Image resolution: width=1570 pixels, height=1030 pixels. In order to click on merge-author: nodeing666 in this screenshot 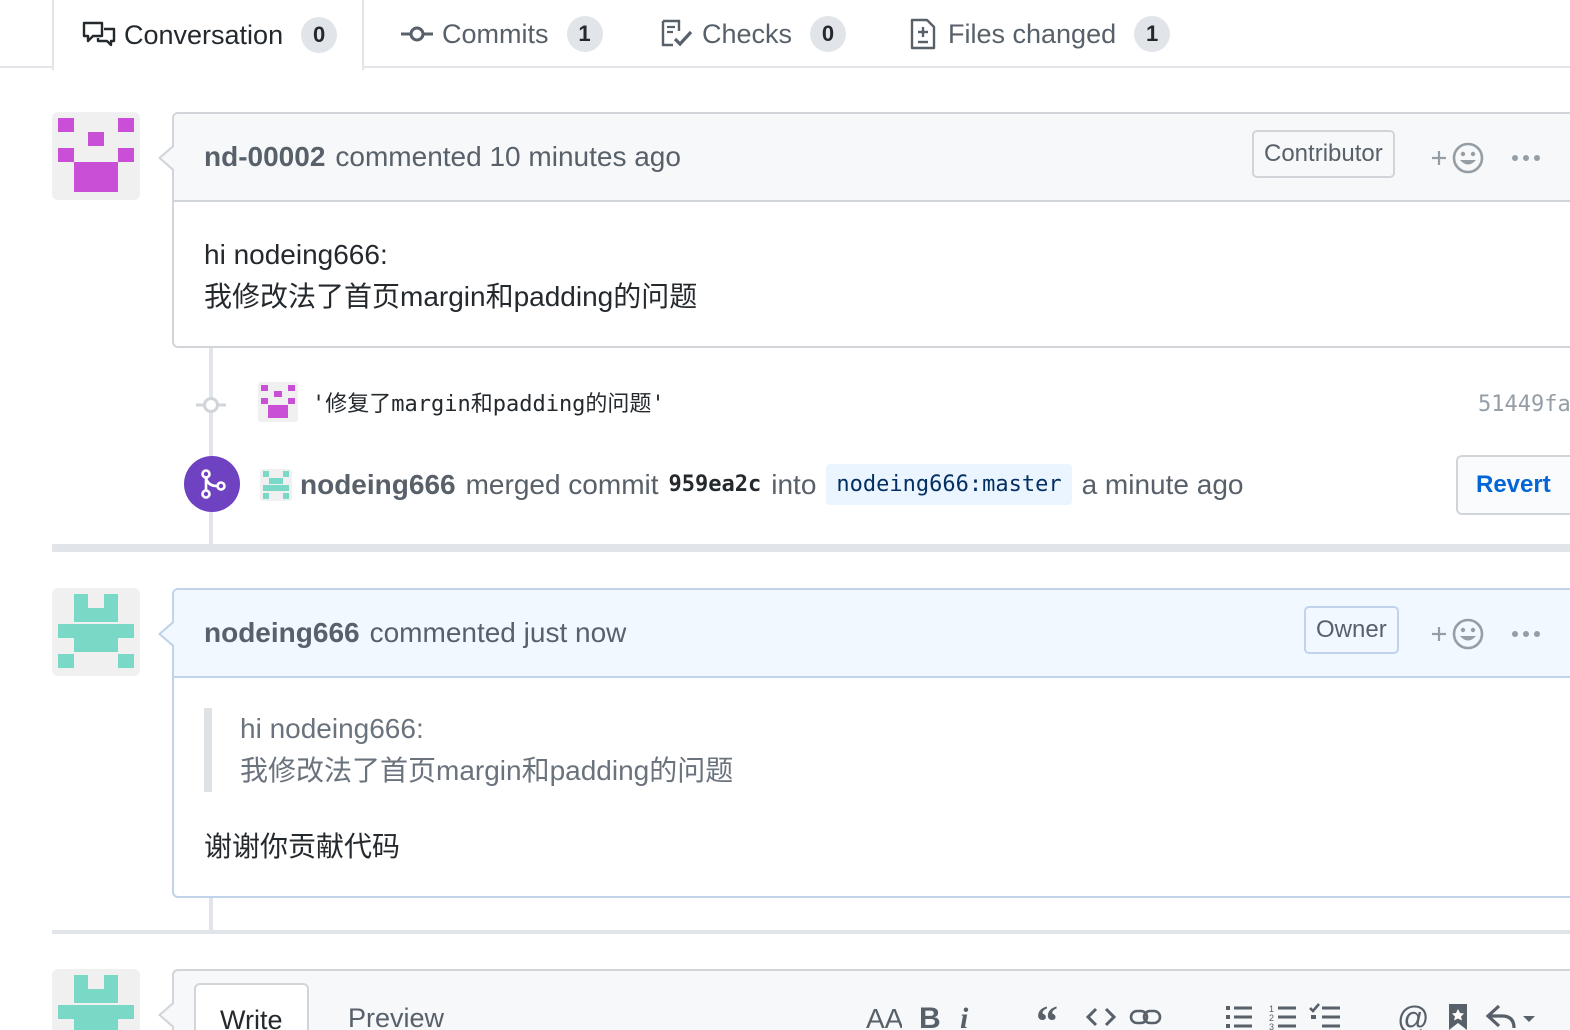, I will do `click(378, 485)`.